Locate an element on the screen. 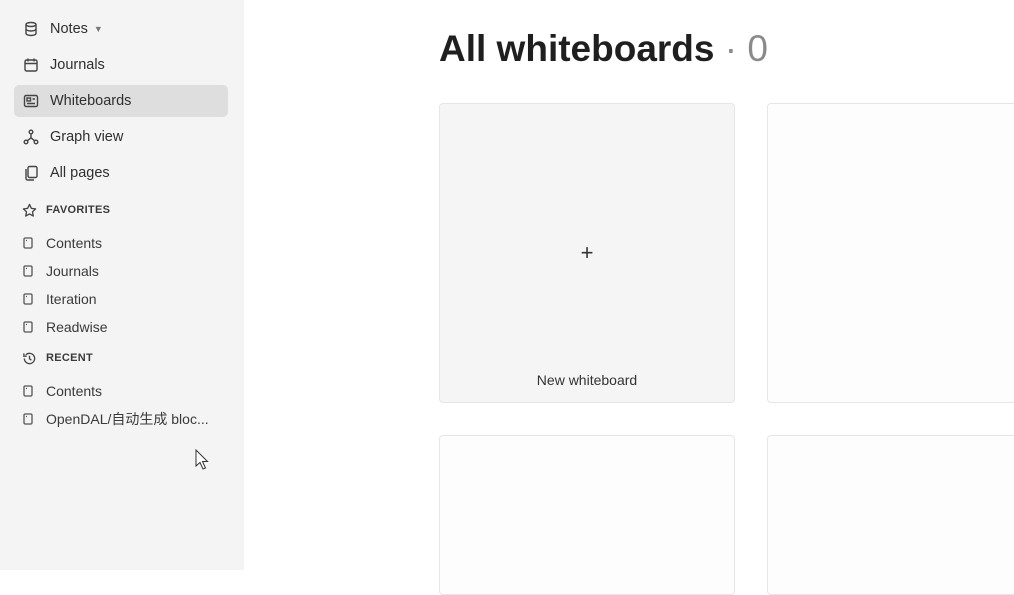 The width and height of the screenshot is (1014, 595). favorite-item: Iteration is located at coordinates (125, 299).